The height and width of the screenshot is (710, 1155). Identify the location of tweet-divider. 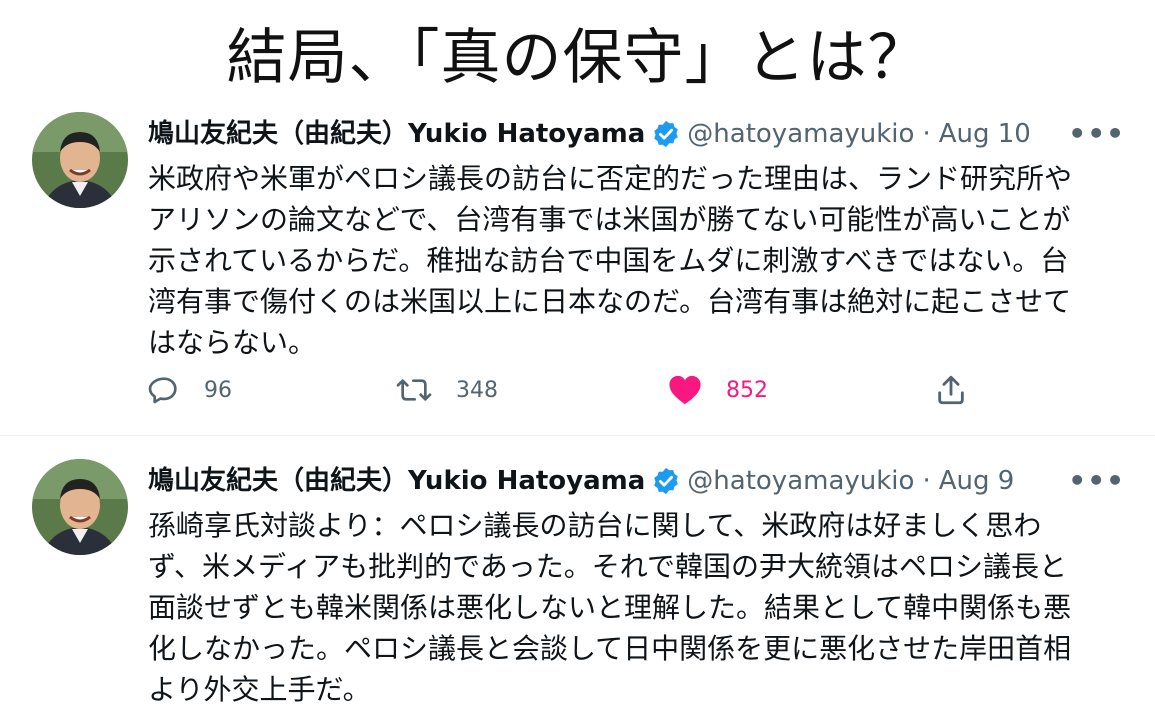
(577, 435).